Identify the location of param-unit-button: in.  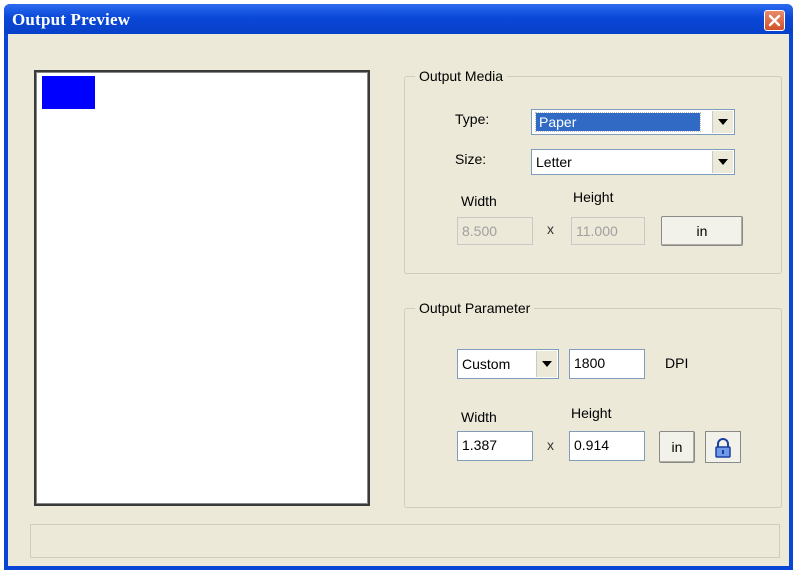
(677, 447).